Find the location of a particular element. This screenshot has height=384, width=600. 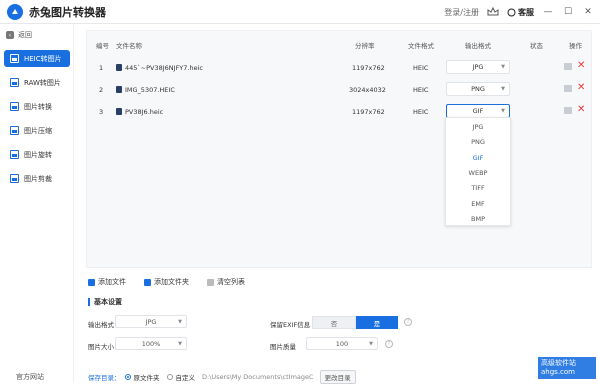

table-row: 3 PV38J6.heic 1197x762 HEIC GIF ▼ ✕ is located at coordinates (339, 112).